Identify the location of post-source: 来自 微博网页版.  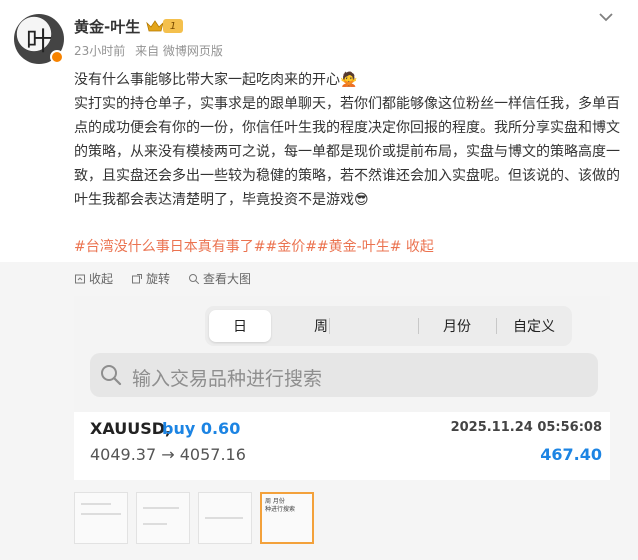
(179, 51).